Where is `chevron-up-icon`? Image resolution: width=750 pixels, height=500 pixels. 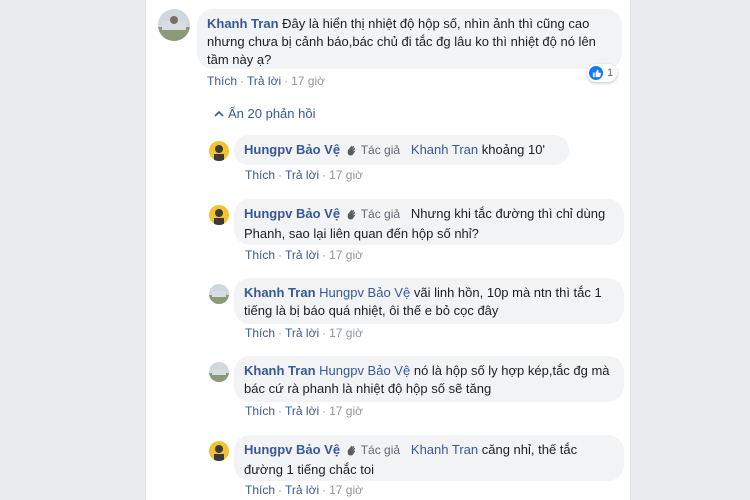
chevron-up-icon is located at coordinates (219, 113).